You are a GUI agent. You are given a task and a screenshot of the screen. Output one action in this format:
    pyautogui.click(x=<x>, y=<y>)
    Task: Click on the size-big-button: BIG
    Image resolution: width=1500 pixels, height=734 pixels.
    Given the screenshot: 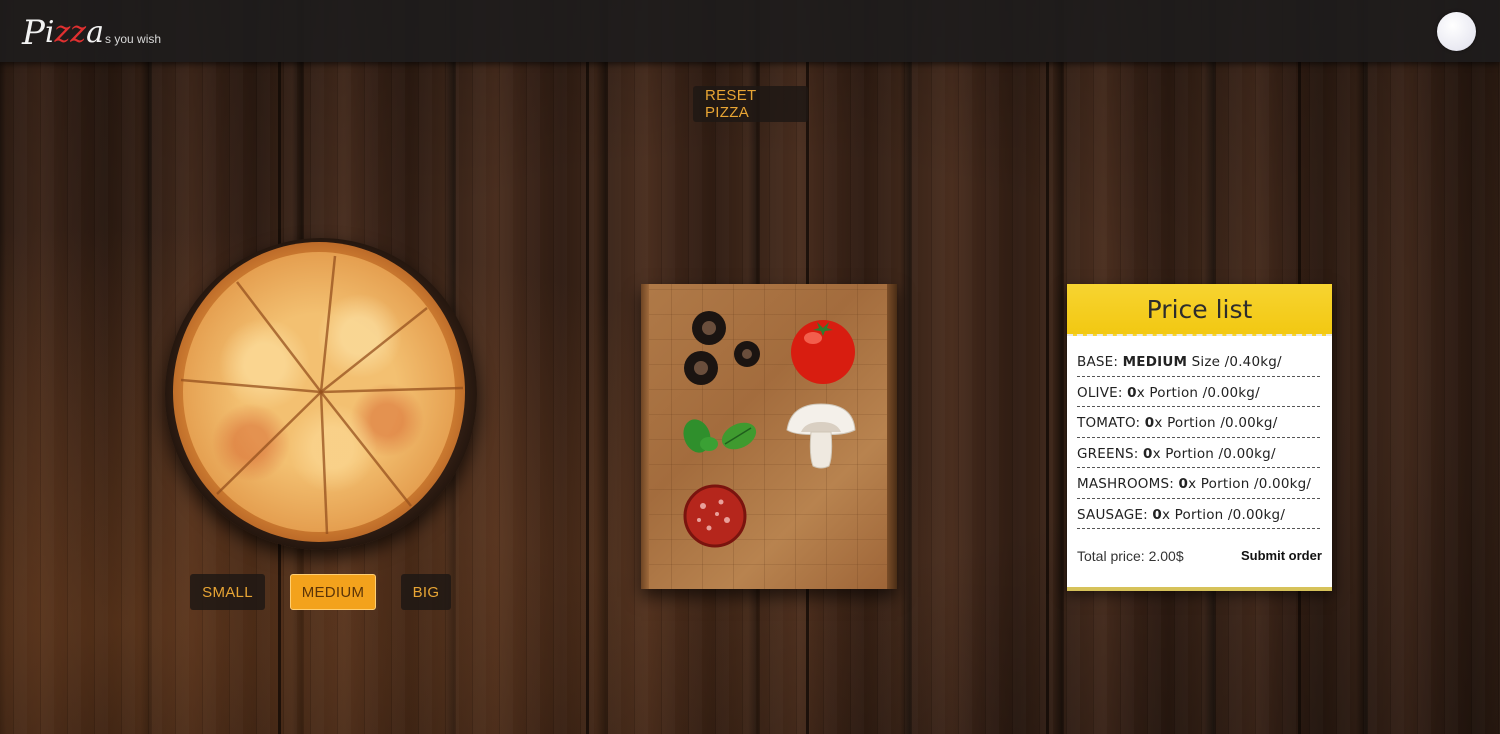 What is the action you would take?
    pyautogui.click(x=426, y=592)
    